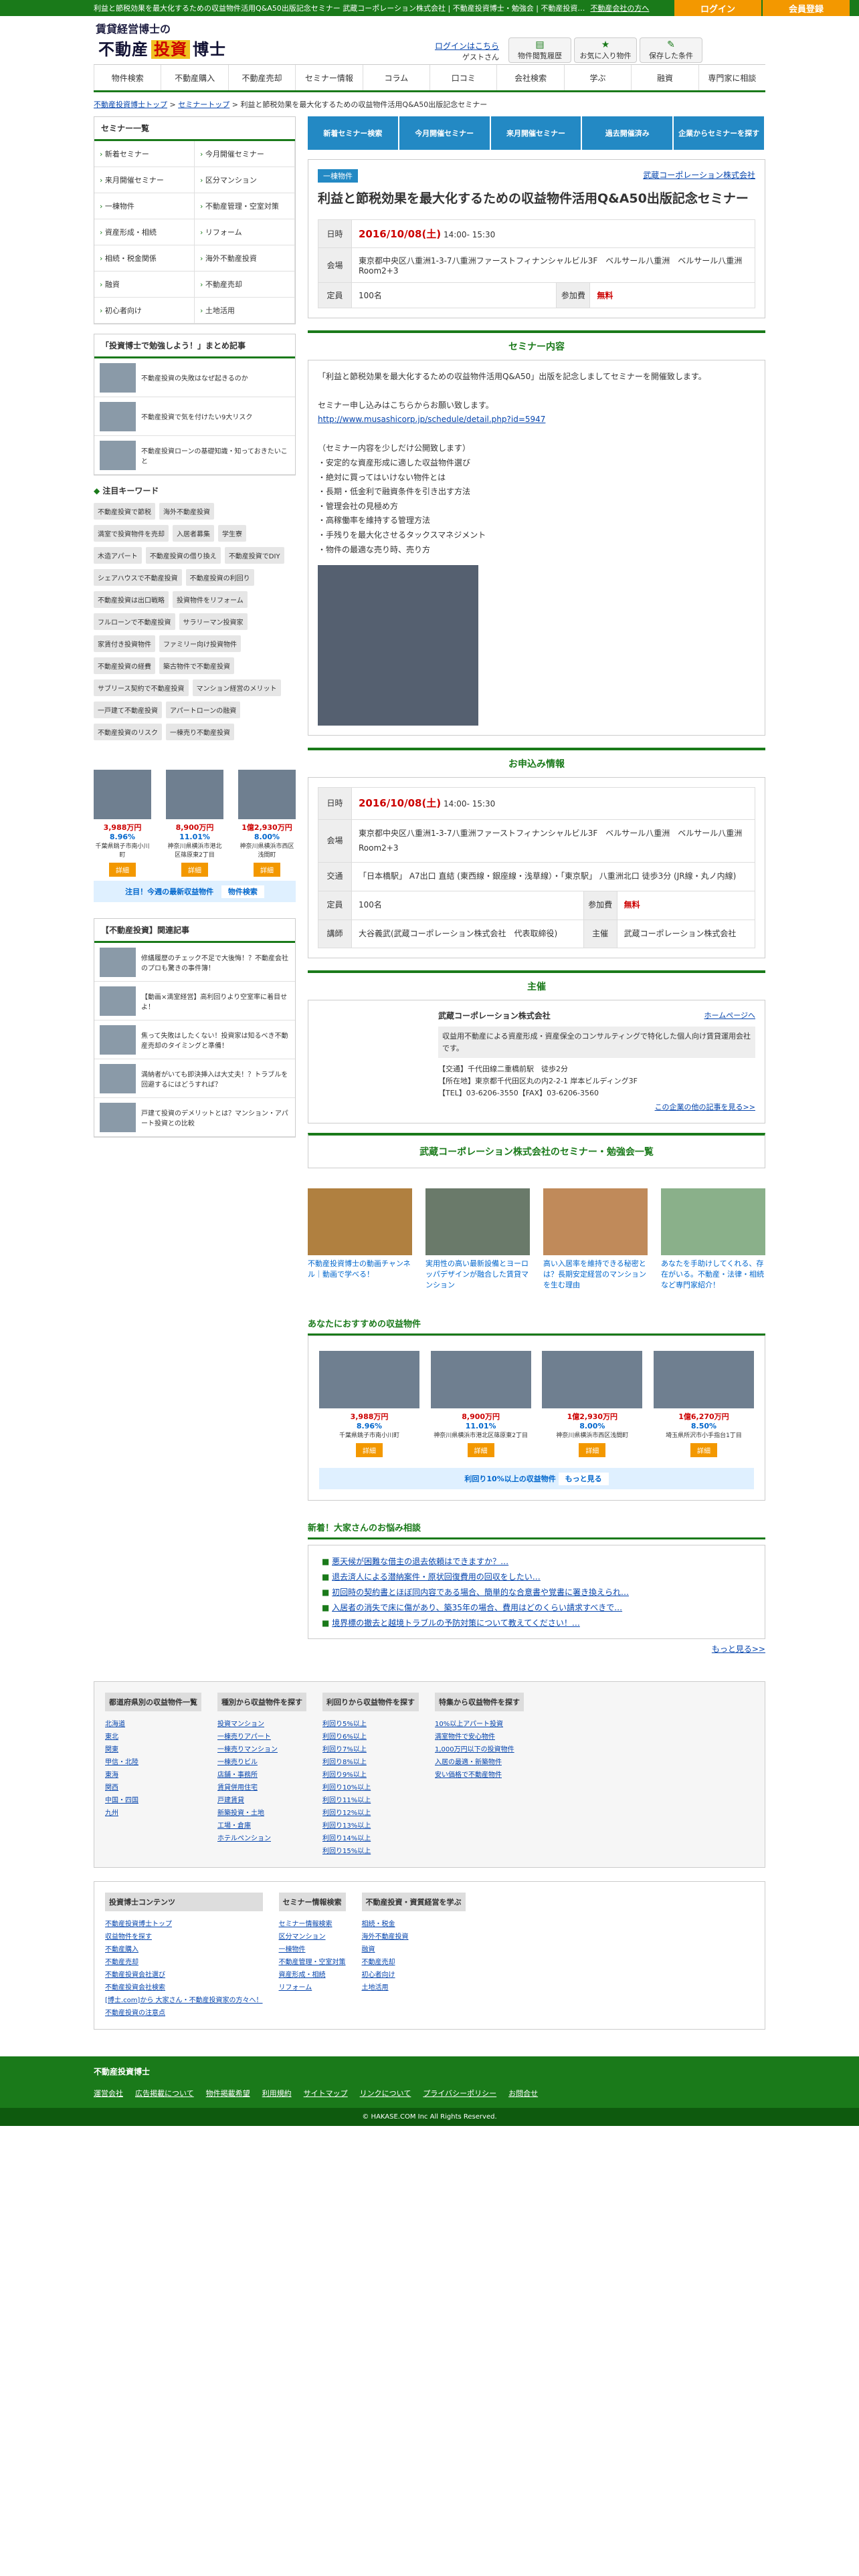 Image resolution: width=859 pixels, height=2576 pixels. I want to click on gnav-item: 学ぶ, so click(597, 77).